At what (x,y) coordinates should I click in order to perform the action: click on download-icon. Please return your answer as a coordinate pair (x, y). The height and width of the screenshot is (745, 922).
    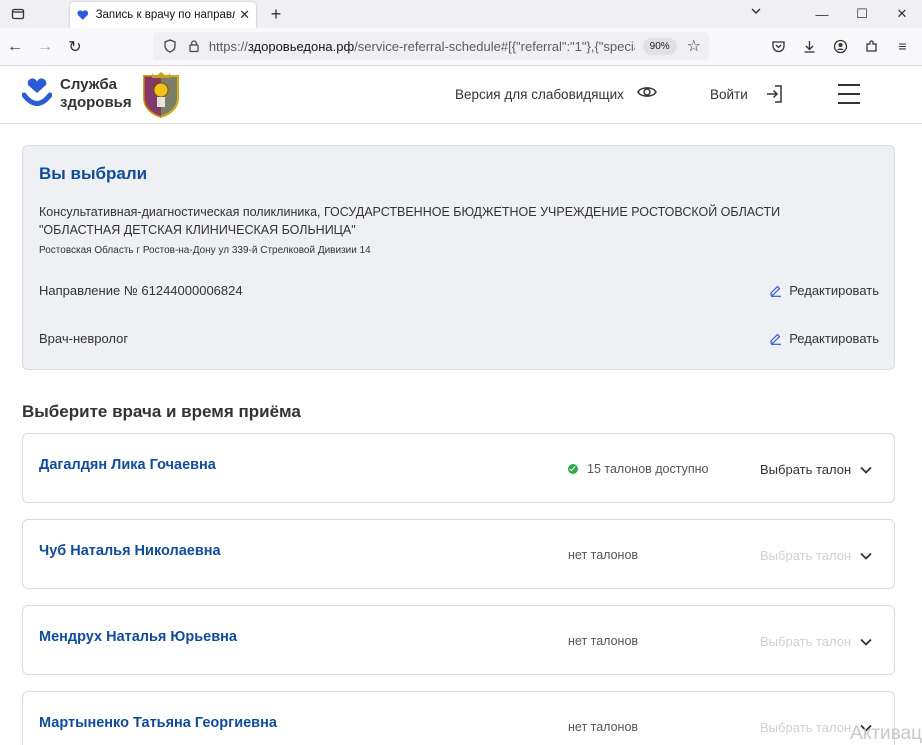
    Looking at the image, I should click on (809, 46).